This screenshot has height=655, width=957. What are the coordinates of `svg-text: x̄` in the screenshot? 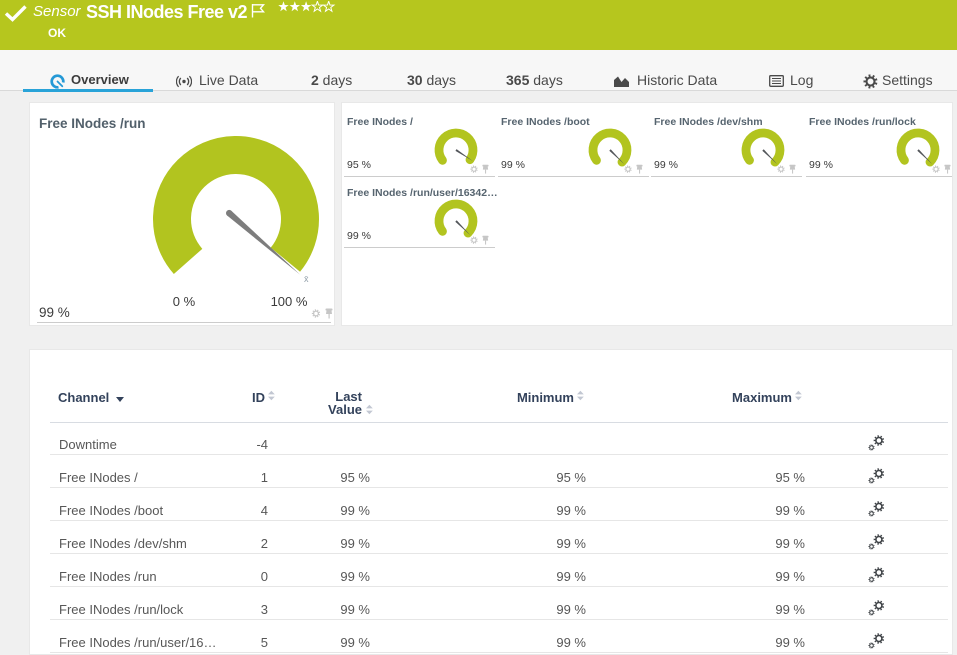 It's located at (306, 279).